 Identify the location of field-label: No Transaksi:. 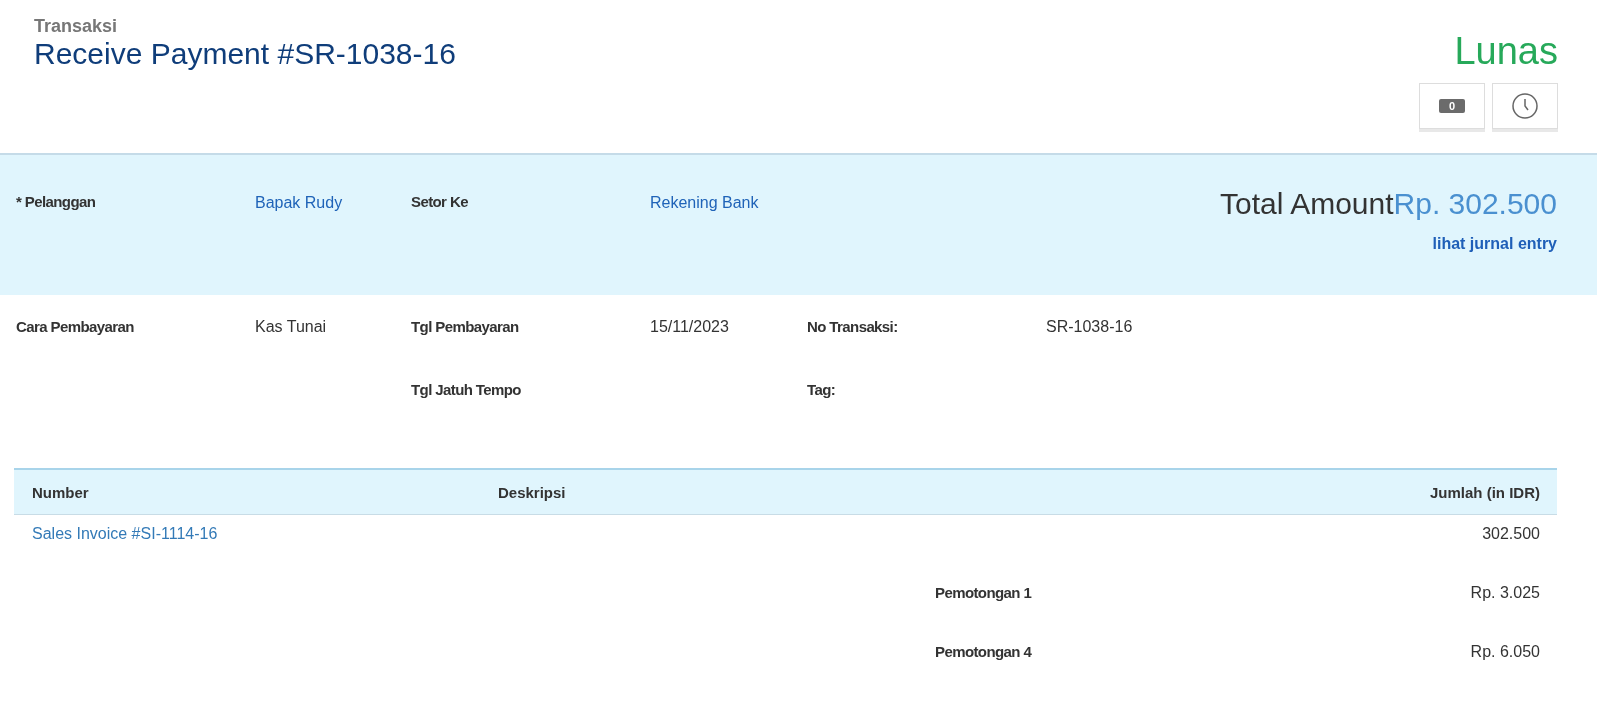
(853, 327).